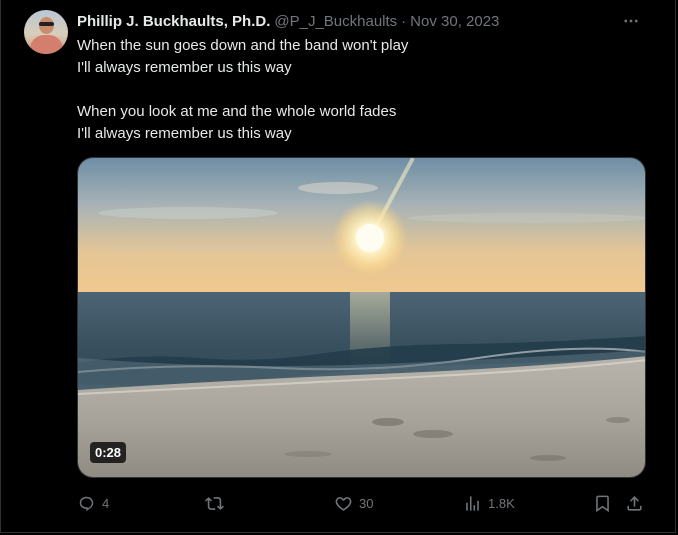 The height and width of the screenshot is (535, 678). I want to click on views-button: 1.8K, so click(489, 503).